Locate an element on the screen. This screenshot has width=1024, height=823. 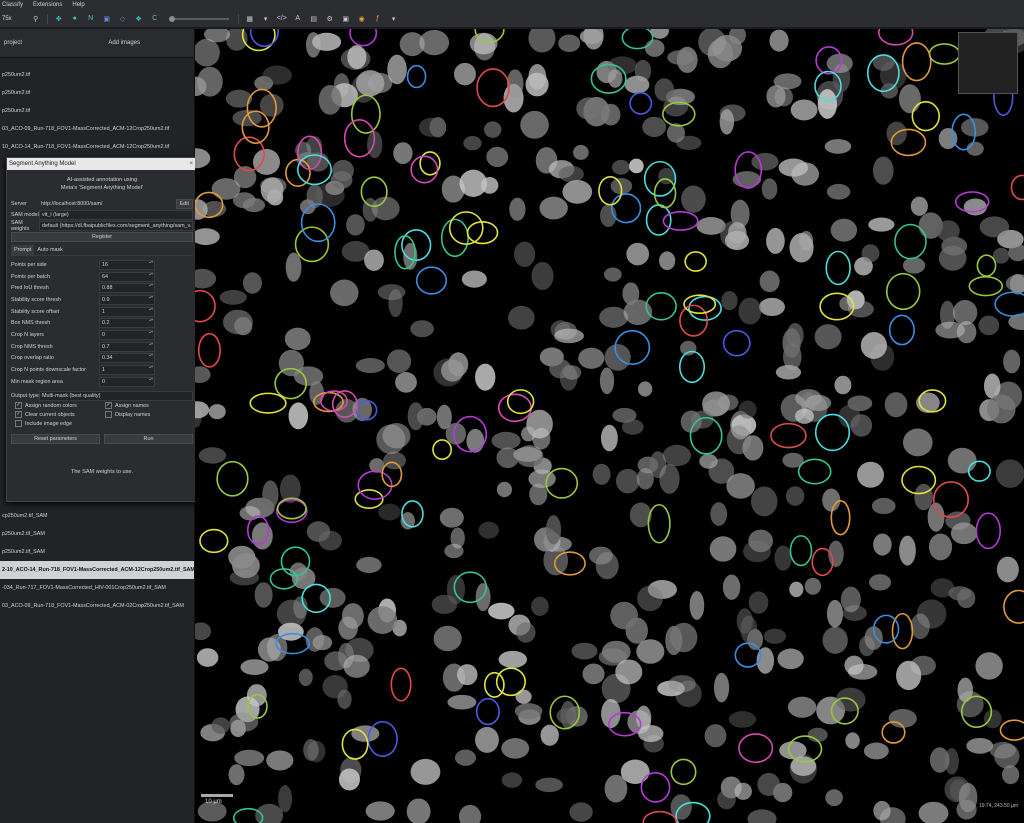
edit-button: Edit is located at coordinates (184, 203).